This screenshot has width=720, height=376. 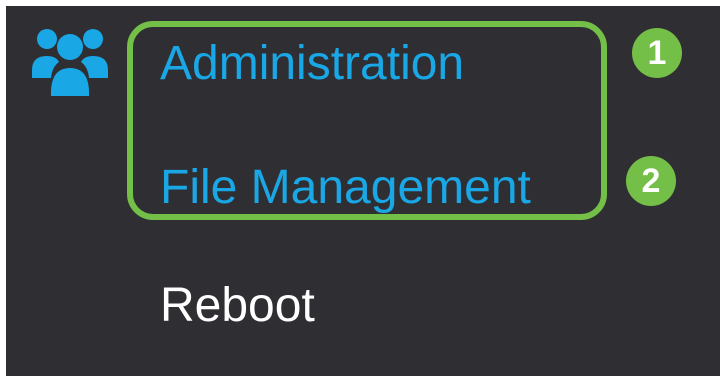 I want to click on menu-item-file-management: File Management, so click(x=345, y=188).